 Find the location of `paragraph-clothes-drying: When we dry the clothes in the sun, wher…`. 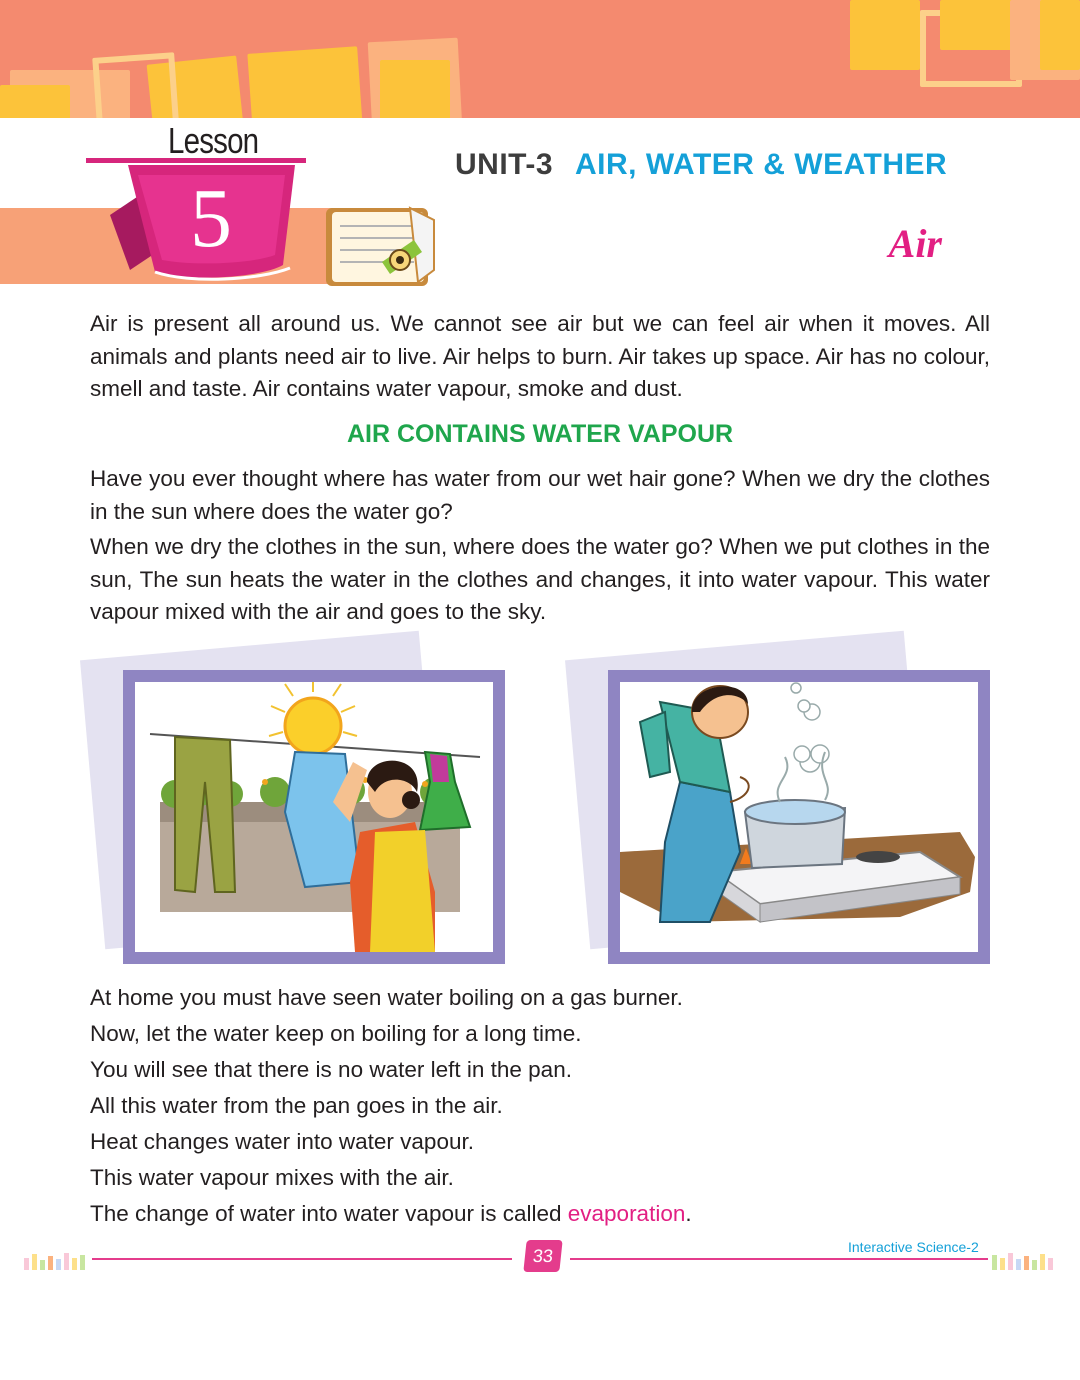

paragraph-clothes-drying: When we dry the clothes in the sun, wher… is located at coordinates (540, 579).